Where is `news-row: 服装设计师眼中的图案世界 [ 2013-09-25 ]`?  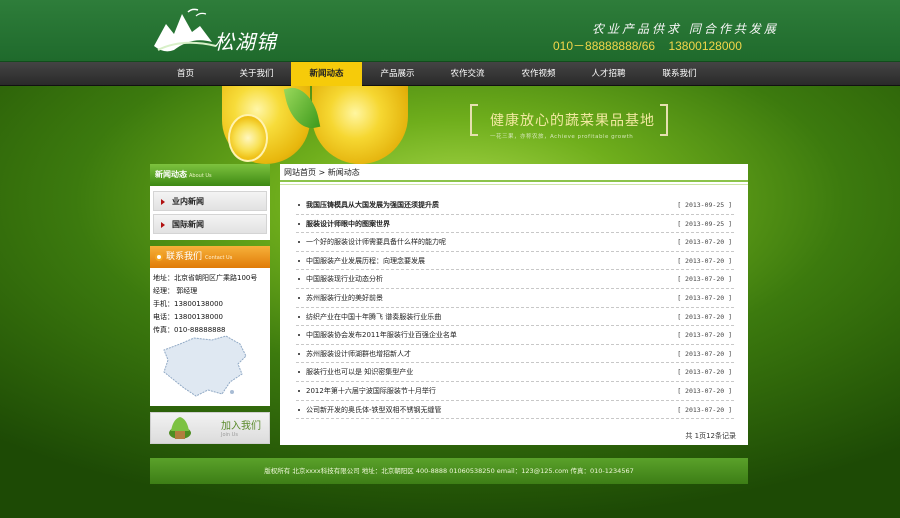
news-row: 服装设计师眼中的图案世界 [ 2013-09-25 ] is located at coordinates (515, 224).